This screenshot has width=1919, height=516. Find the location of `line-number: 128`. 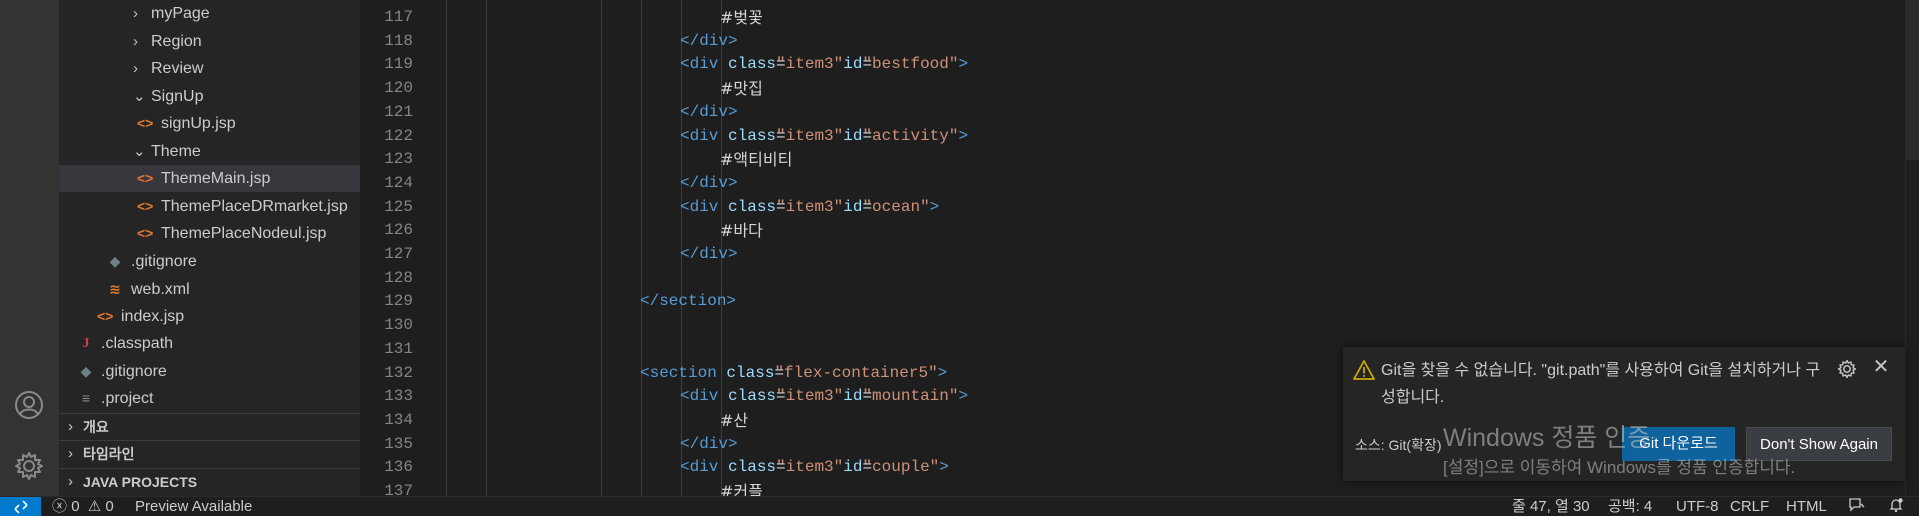

line-number: 128 is located at coordinates (398, 277).